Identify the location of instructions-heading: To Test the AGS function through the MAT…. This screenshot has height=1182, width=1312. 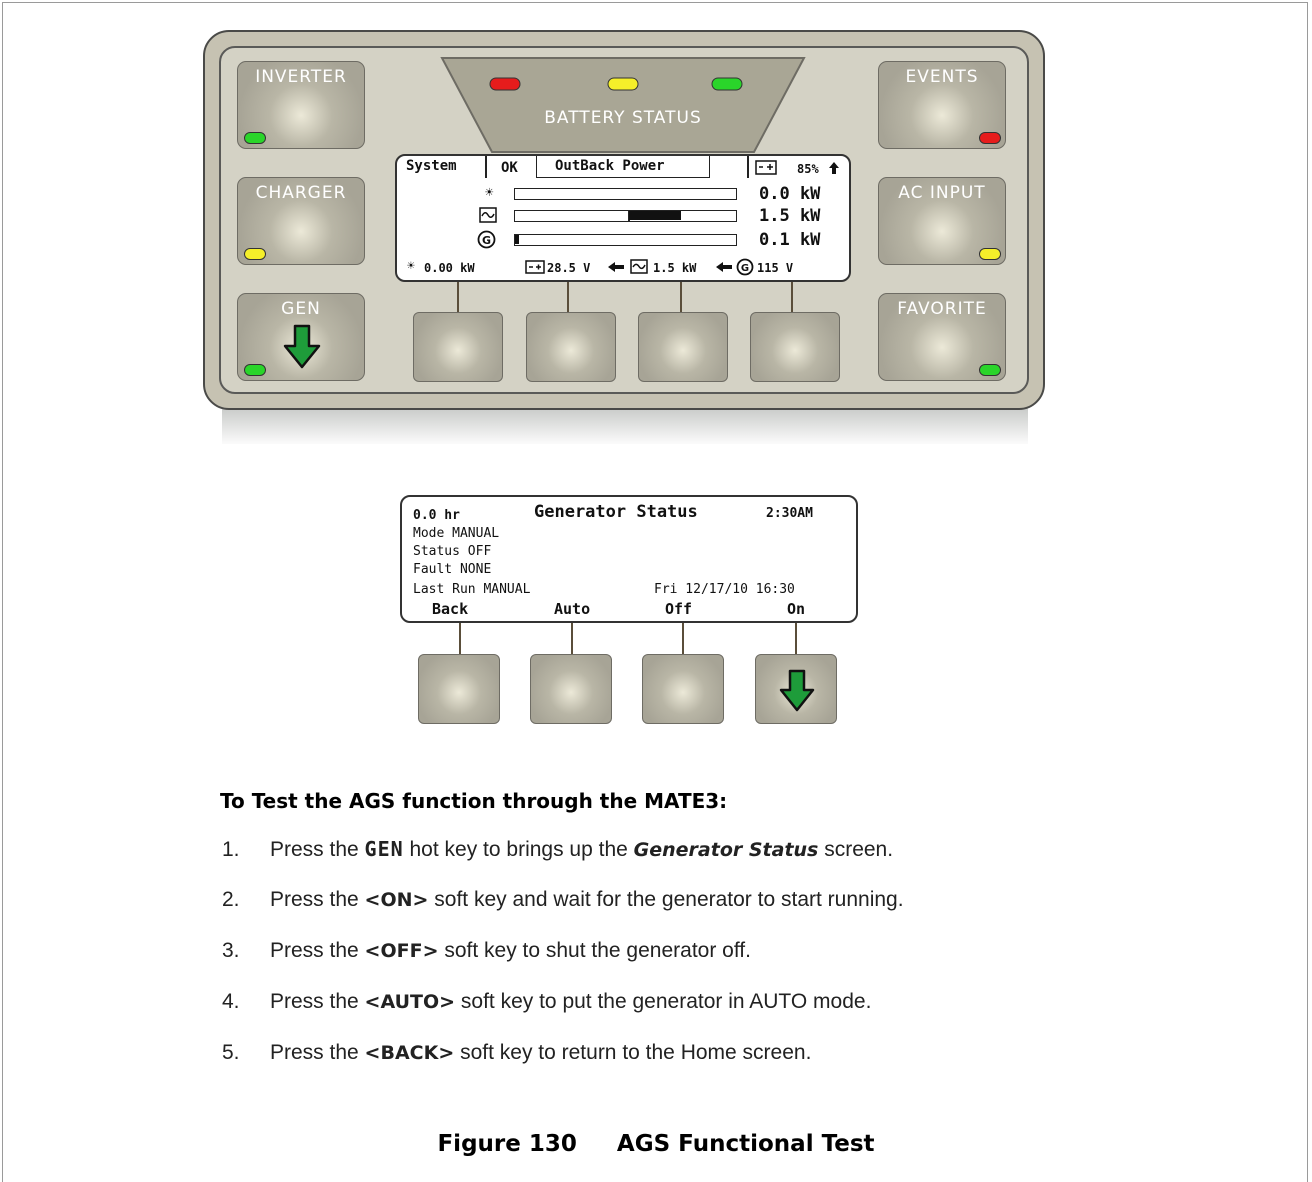
(474, 801).